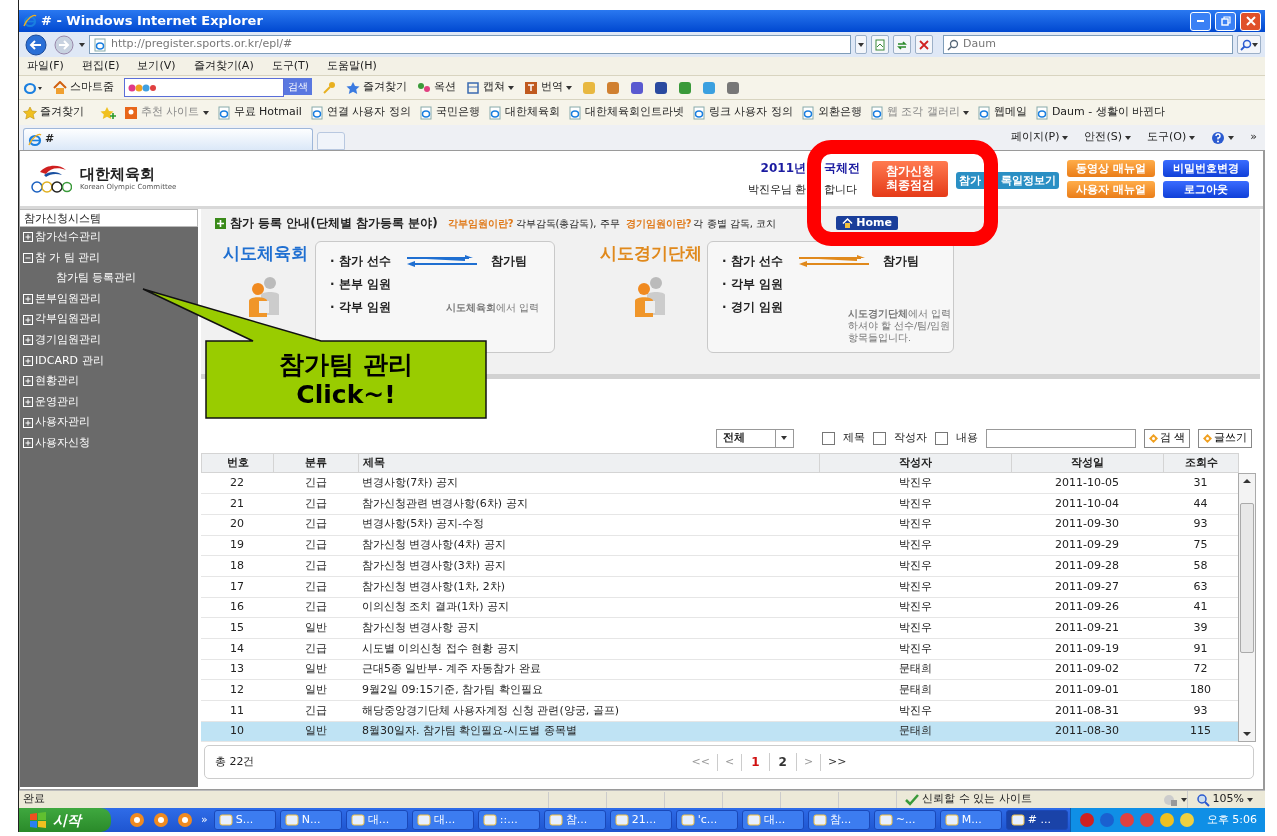 The height and width of the screenshot is (836, 1277). I want to click on table-row: 22 긴급 변경사항(7차) 공지 박진우 2011-10-05 31, so click(719, 483).